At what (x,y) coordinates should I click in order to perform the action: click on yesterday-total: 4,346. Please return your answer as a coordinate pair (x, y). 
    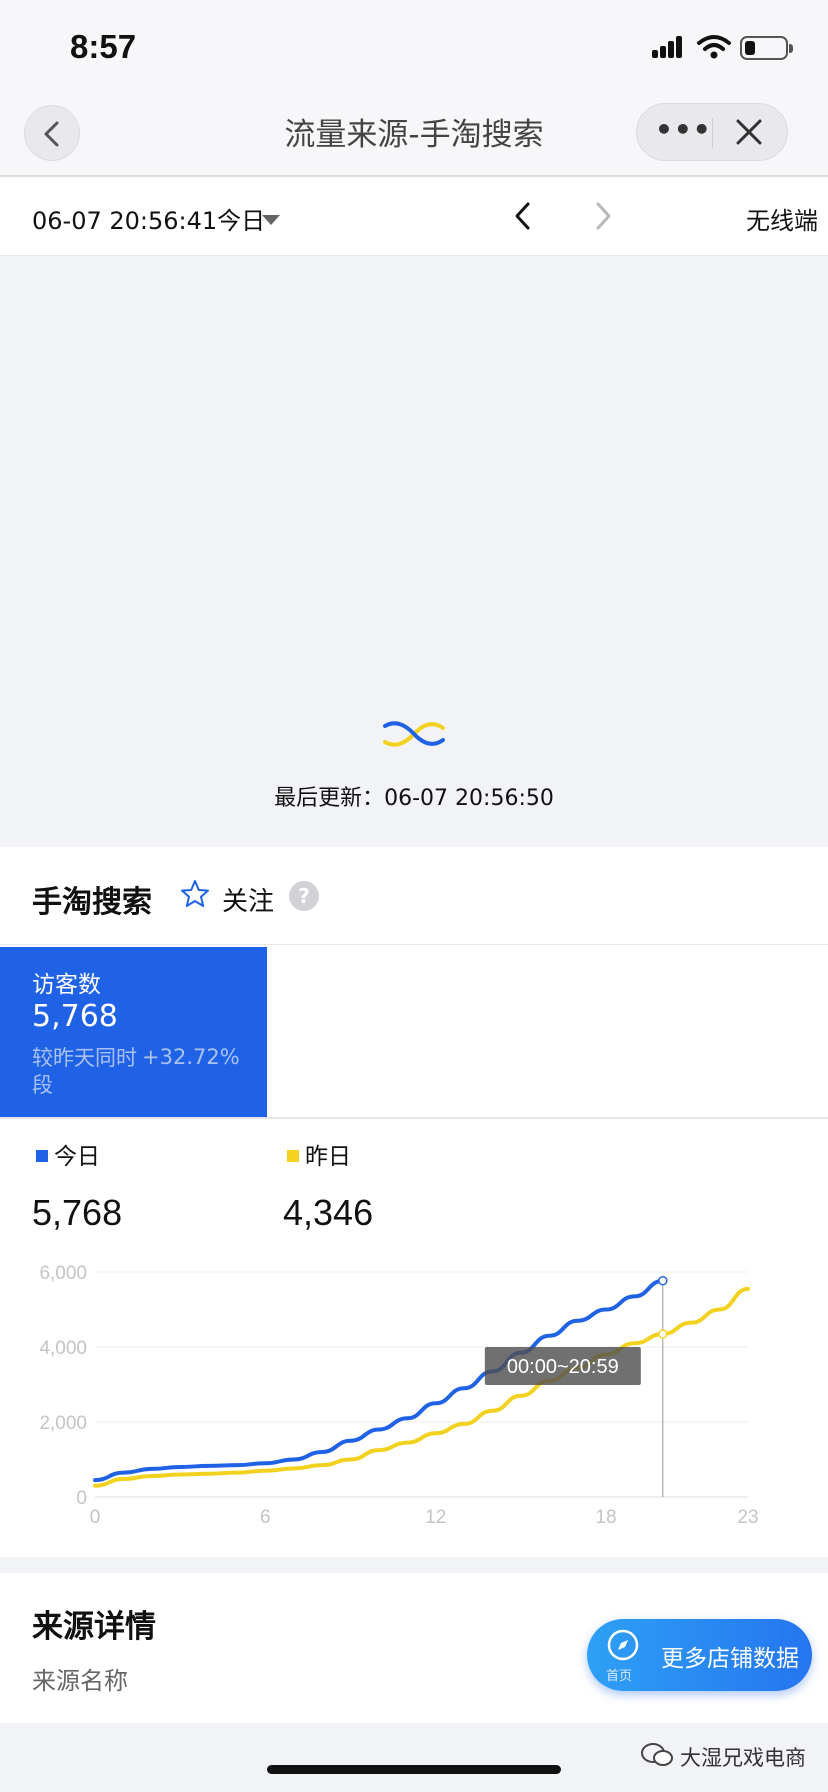
    Looking at the image, I should click on (328, 1212).